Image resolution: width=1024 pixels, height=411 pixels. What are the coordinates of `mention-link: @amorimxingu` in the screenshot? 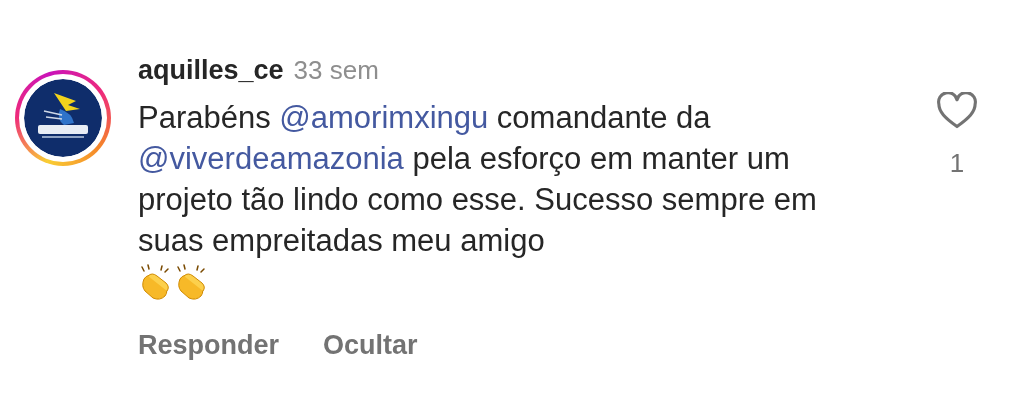 It's located at (384, 117).